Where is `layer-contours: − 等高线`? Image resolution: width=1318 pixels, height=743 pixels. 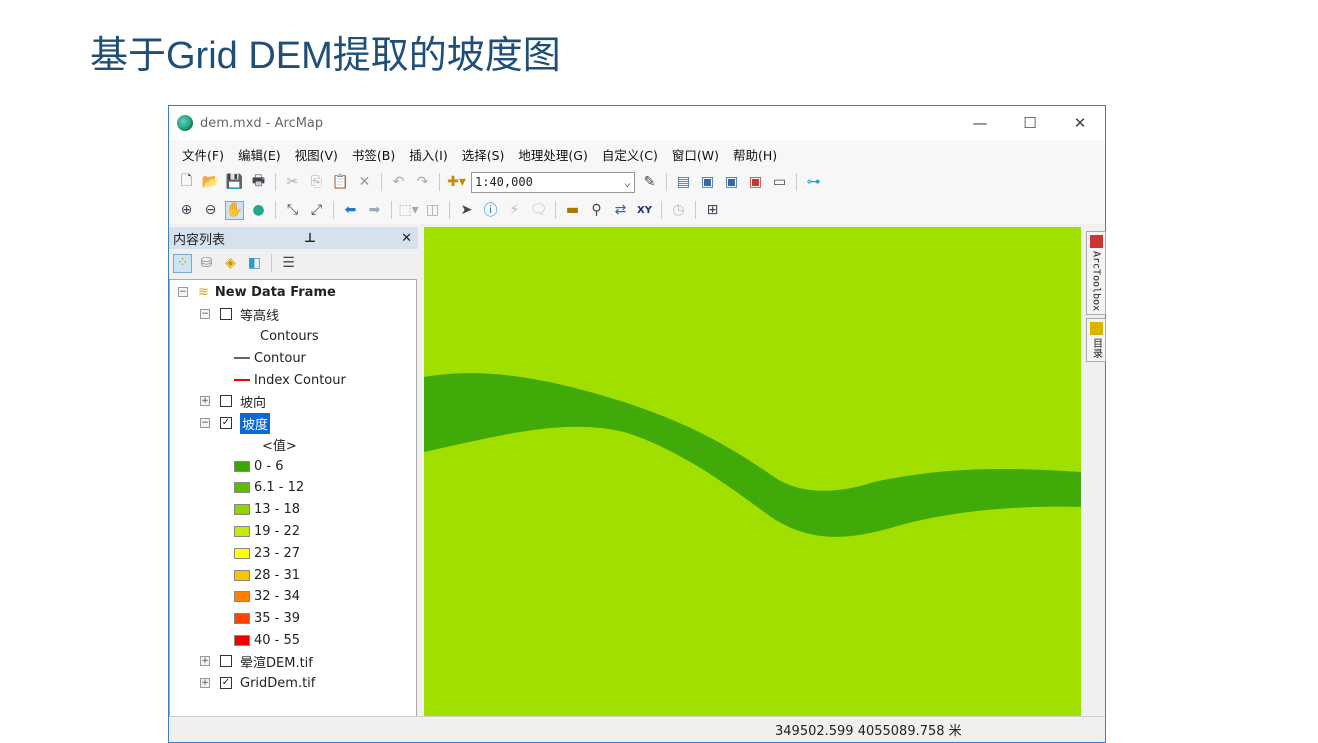
layer-contours: − 等高线 is located at coordinates (239, 314).